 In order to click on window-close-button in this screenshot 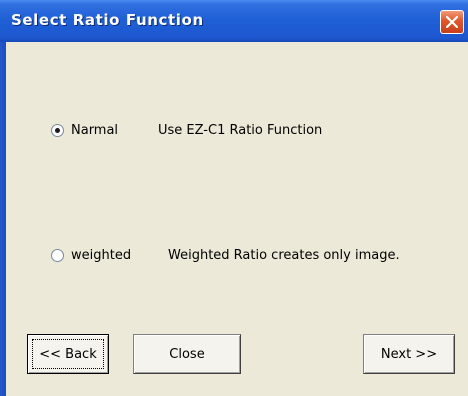, I will do `click(452, 22)`.